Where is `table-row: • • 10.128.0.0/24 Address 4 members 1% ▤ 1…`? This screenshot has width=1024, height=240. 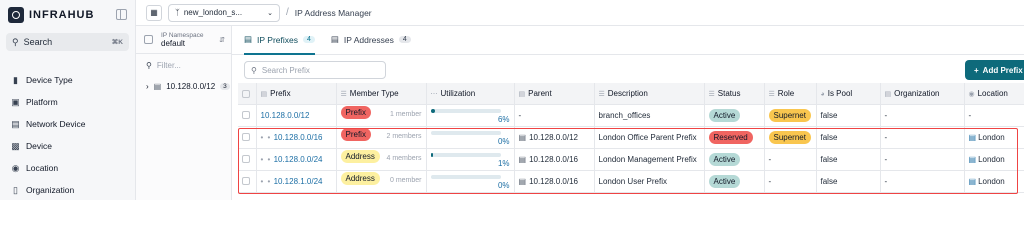 table-row: • • 10.128.0.0/24 Address 4 members 1% ▤ 1… is located at coordinates (631, 159).